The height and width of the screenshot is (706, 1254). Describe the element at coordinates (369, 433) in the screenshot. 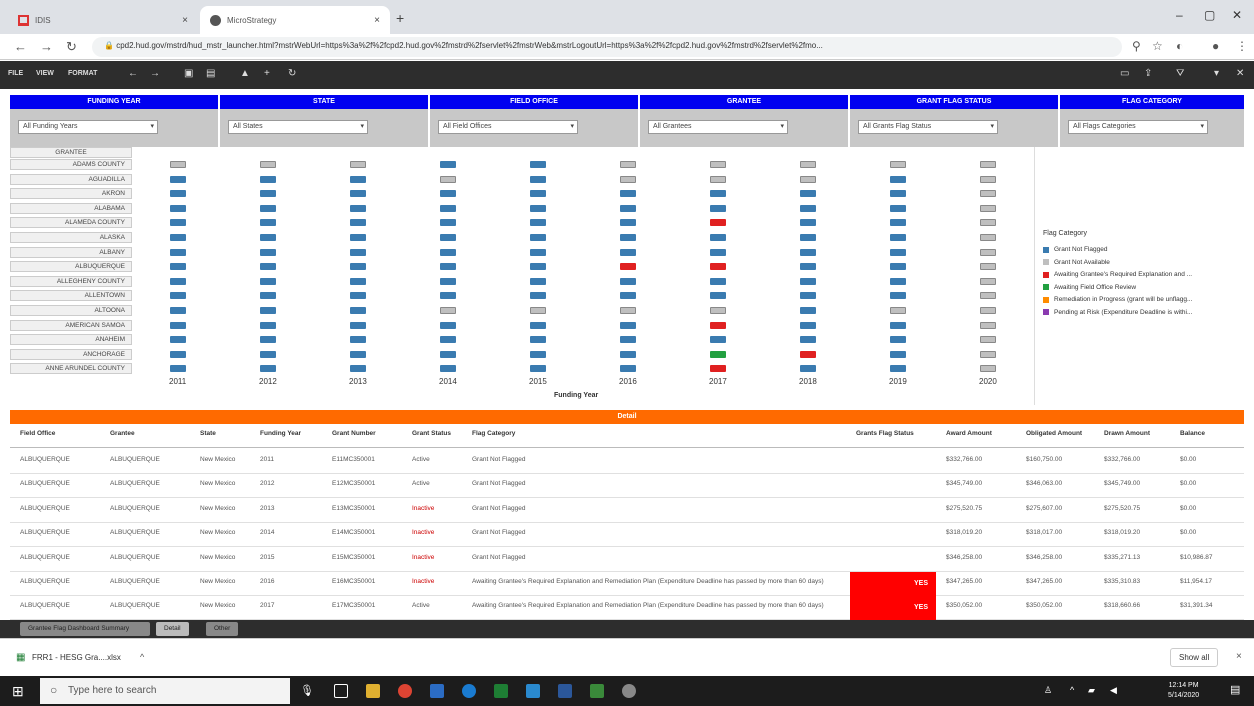

I see `column-header: Grant Number` at that location.